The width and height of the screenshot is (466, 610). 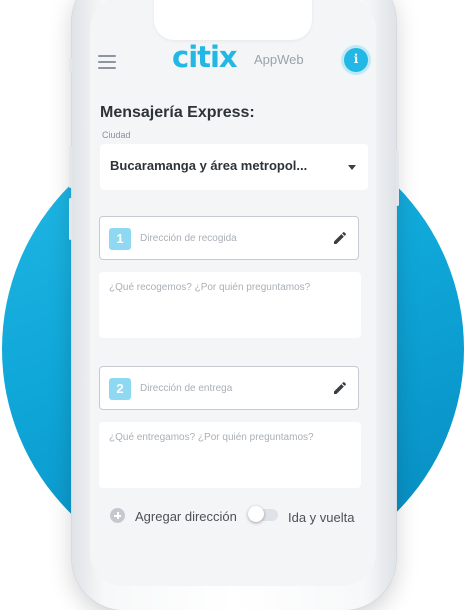 I want to click on app-header: citix AppWeb, so click(x=233, y=62).